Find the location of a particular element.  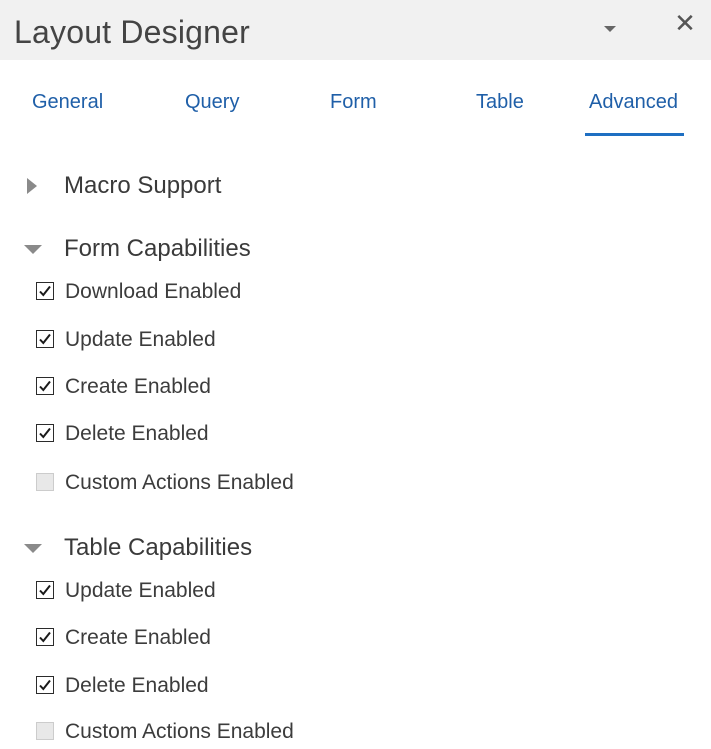

checkbox-table-custom-actions-enabled: Custom Actions Enabled is located at coordinates (246, 733).